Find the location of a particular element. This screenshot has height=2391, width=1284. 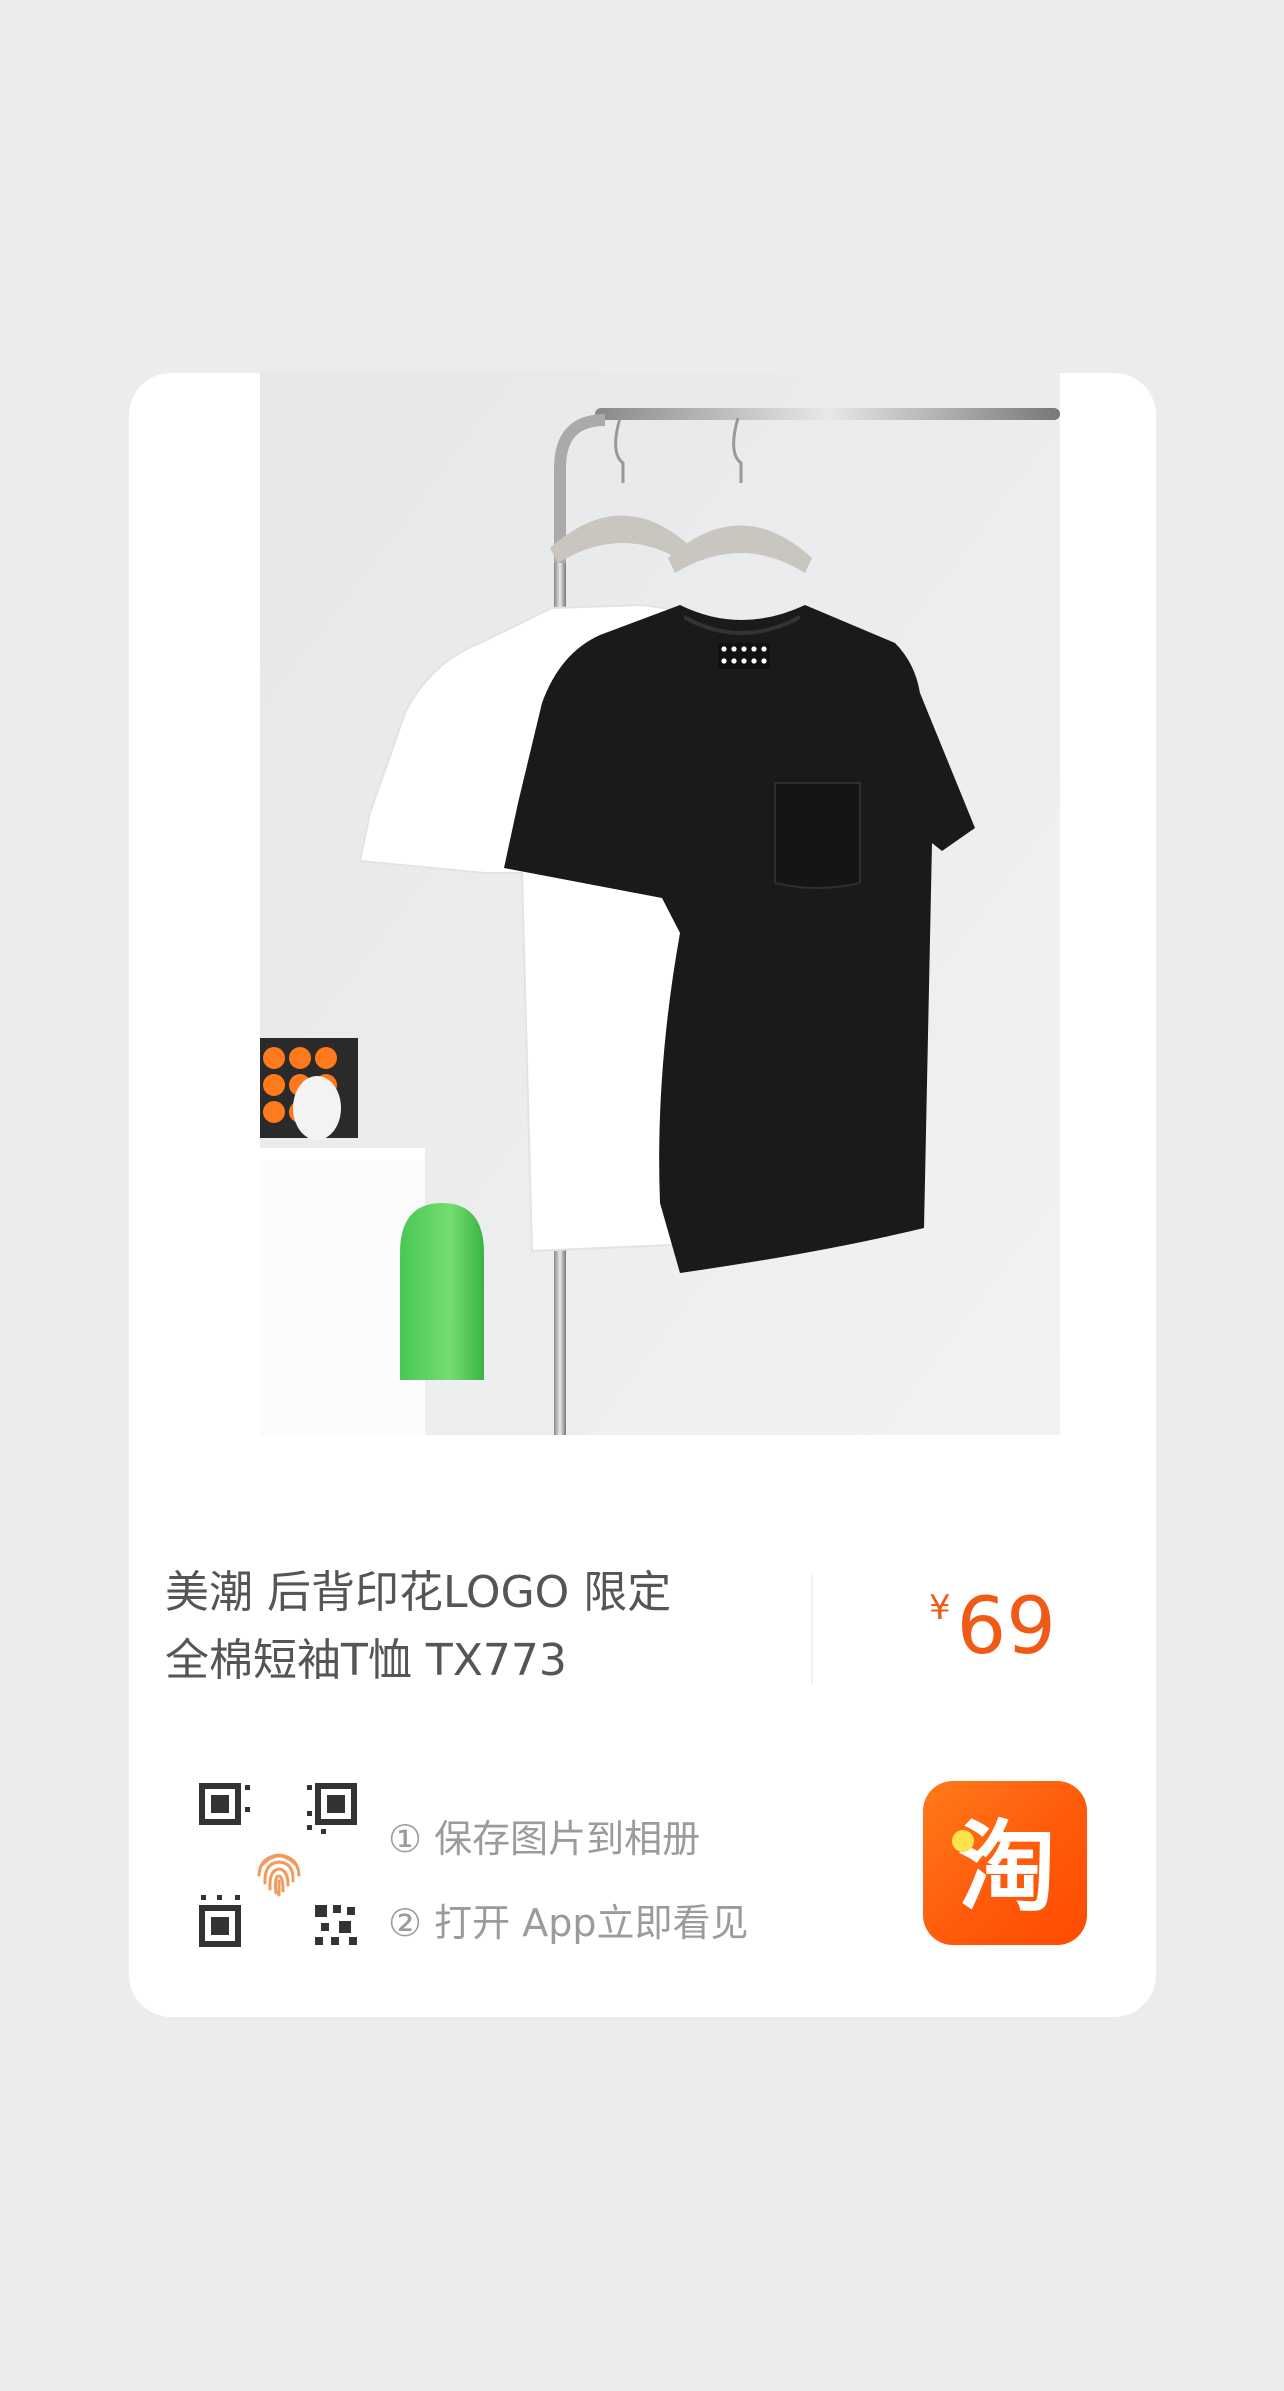

price-currency: ¥ is located at coordinates (940, 1608).